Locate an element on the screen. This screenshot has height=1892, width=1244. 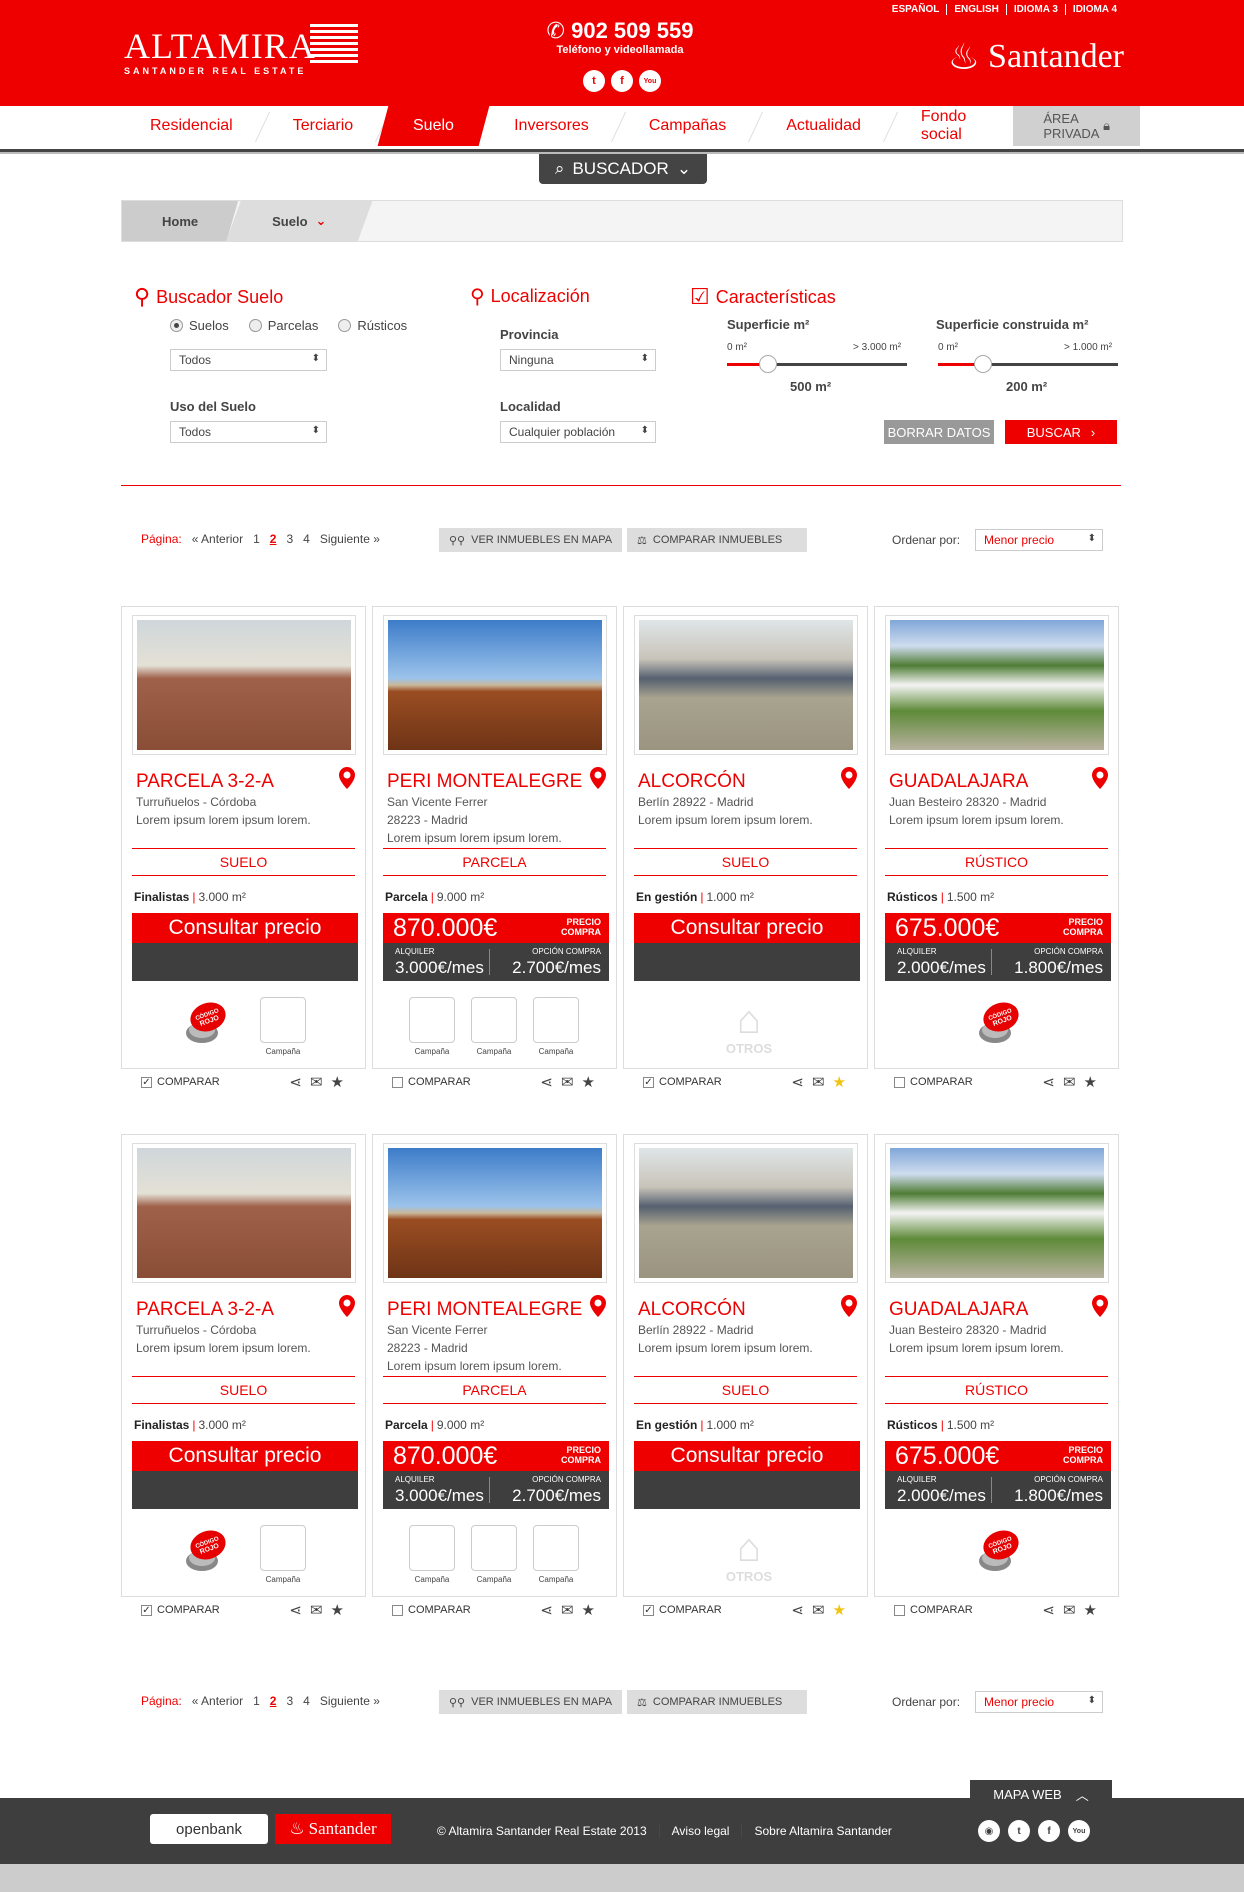
nav-area-privada: ÁREA PRIVADA 🔒︎ is located at coordinates (1076, 126).